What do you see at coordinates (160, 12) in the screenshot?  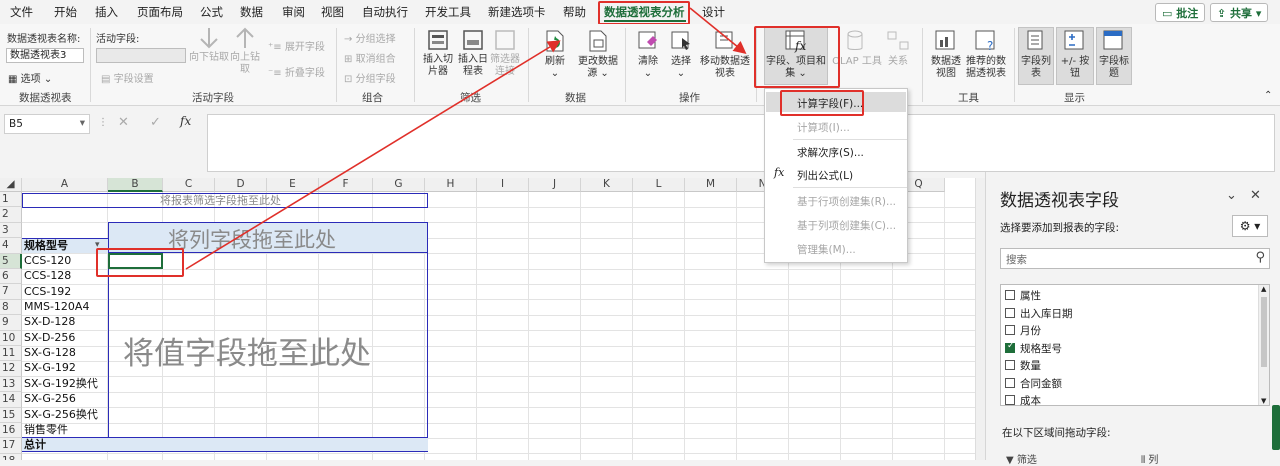 I see `menu-page-layout: 页面布局` at bounding box center [160, 12].